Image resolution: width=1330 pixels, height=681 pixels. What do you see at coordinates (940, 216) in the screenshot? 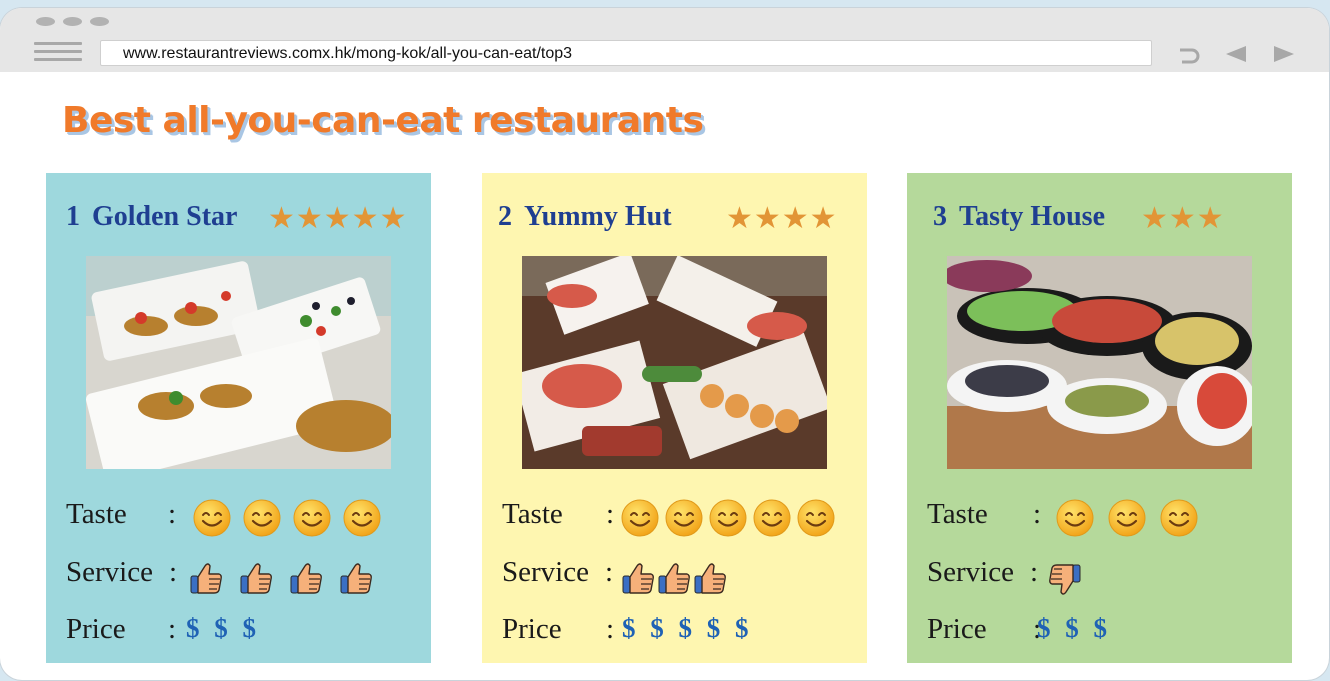
I see `restaurant-rank: 3` at bounding box center [940, 216].